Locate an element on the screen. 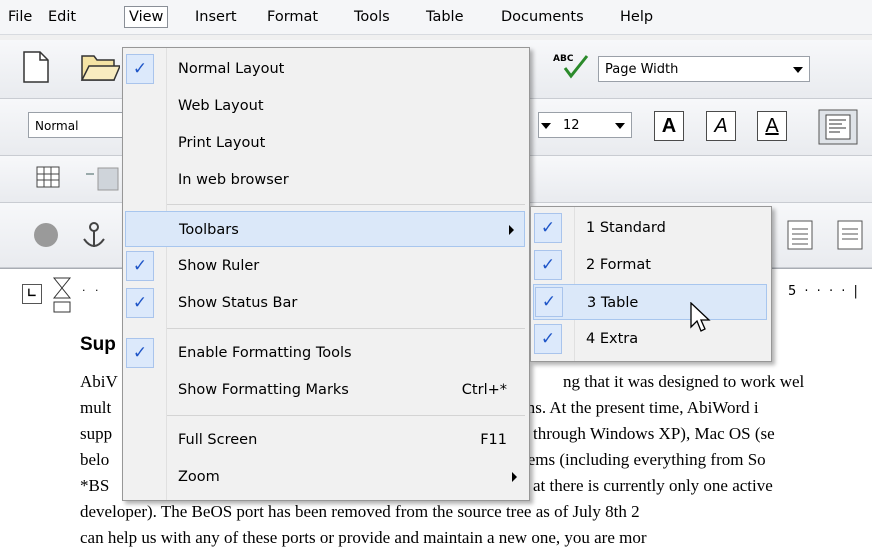  record-icon is located at coordinates (47, 236).